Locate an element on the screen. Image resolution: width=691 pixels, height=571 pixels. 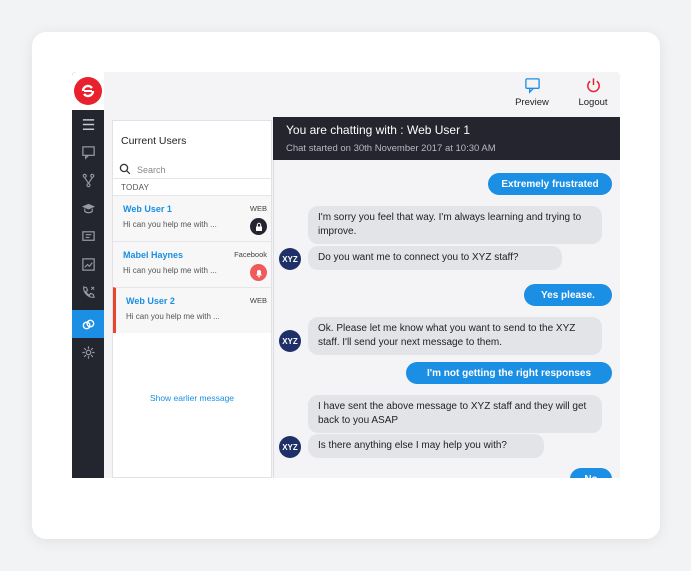
logout-label: Logout is located at coordinates (593, 102).